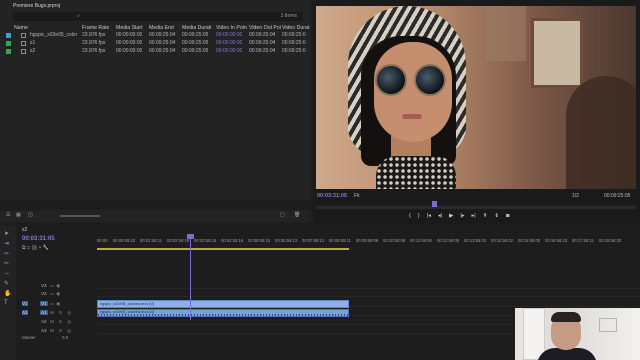 The image size is (640, 360). Describe the element at coordinates (44, 321) in the screenshot. I see `track-name: A2` at that location.